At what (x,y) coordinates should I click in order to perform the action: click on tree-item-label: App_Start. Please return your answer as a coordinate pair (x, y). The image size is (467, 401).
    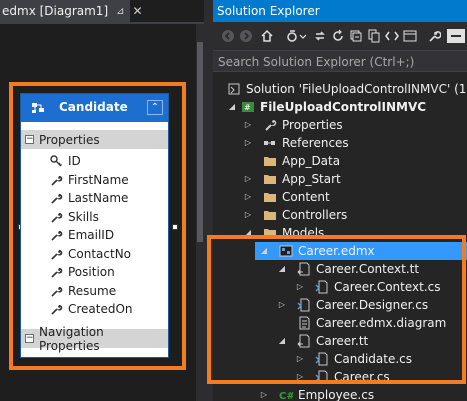
    Looking at the image, I should click on (311, 179).